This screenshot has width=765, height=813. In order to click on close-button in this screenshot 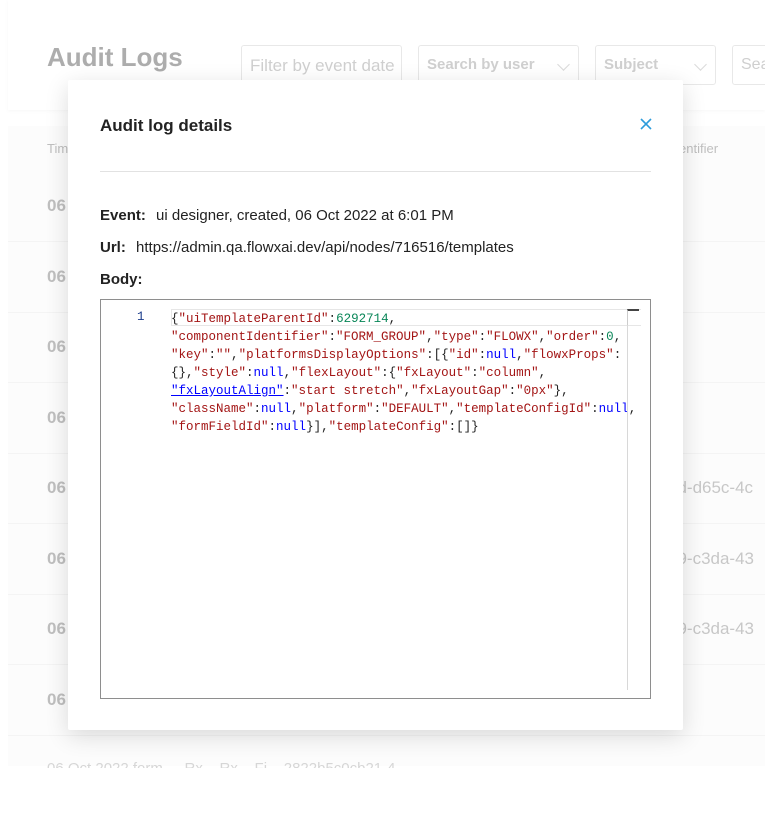, I will do `click(646, 124)`.